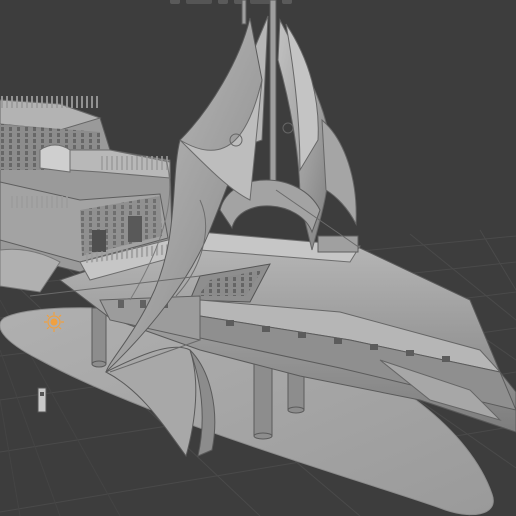 The width and height of the screenshot is (516, 516). Describe the element at coordinates (42, 400) in the screenshot. I see `camera-icon` at that location.